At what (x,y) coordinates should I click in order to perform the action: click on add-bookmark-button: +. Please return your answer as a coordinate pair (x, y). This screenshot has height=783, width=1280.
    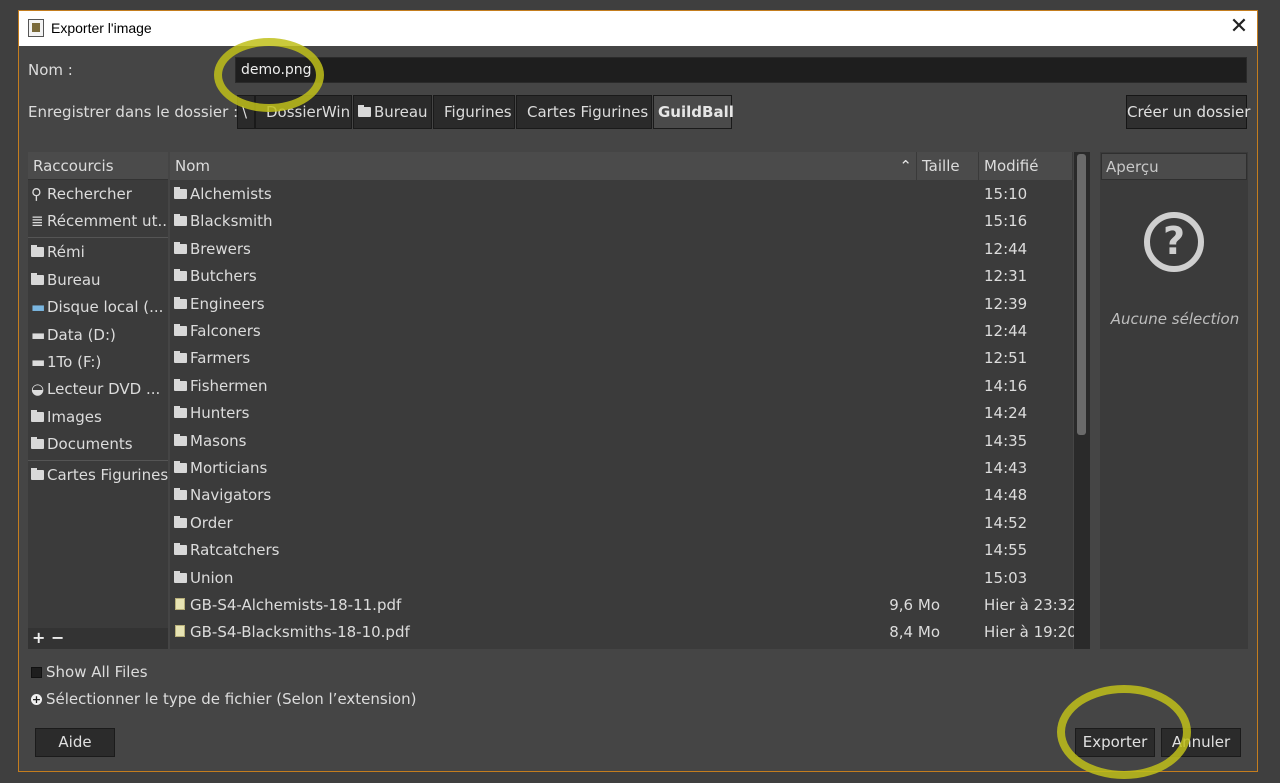
    Looking at the image, I should click on (38, 638).